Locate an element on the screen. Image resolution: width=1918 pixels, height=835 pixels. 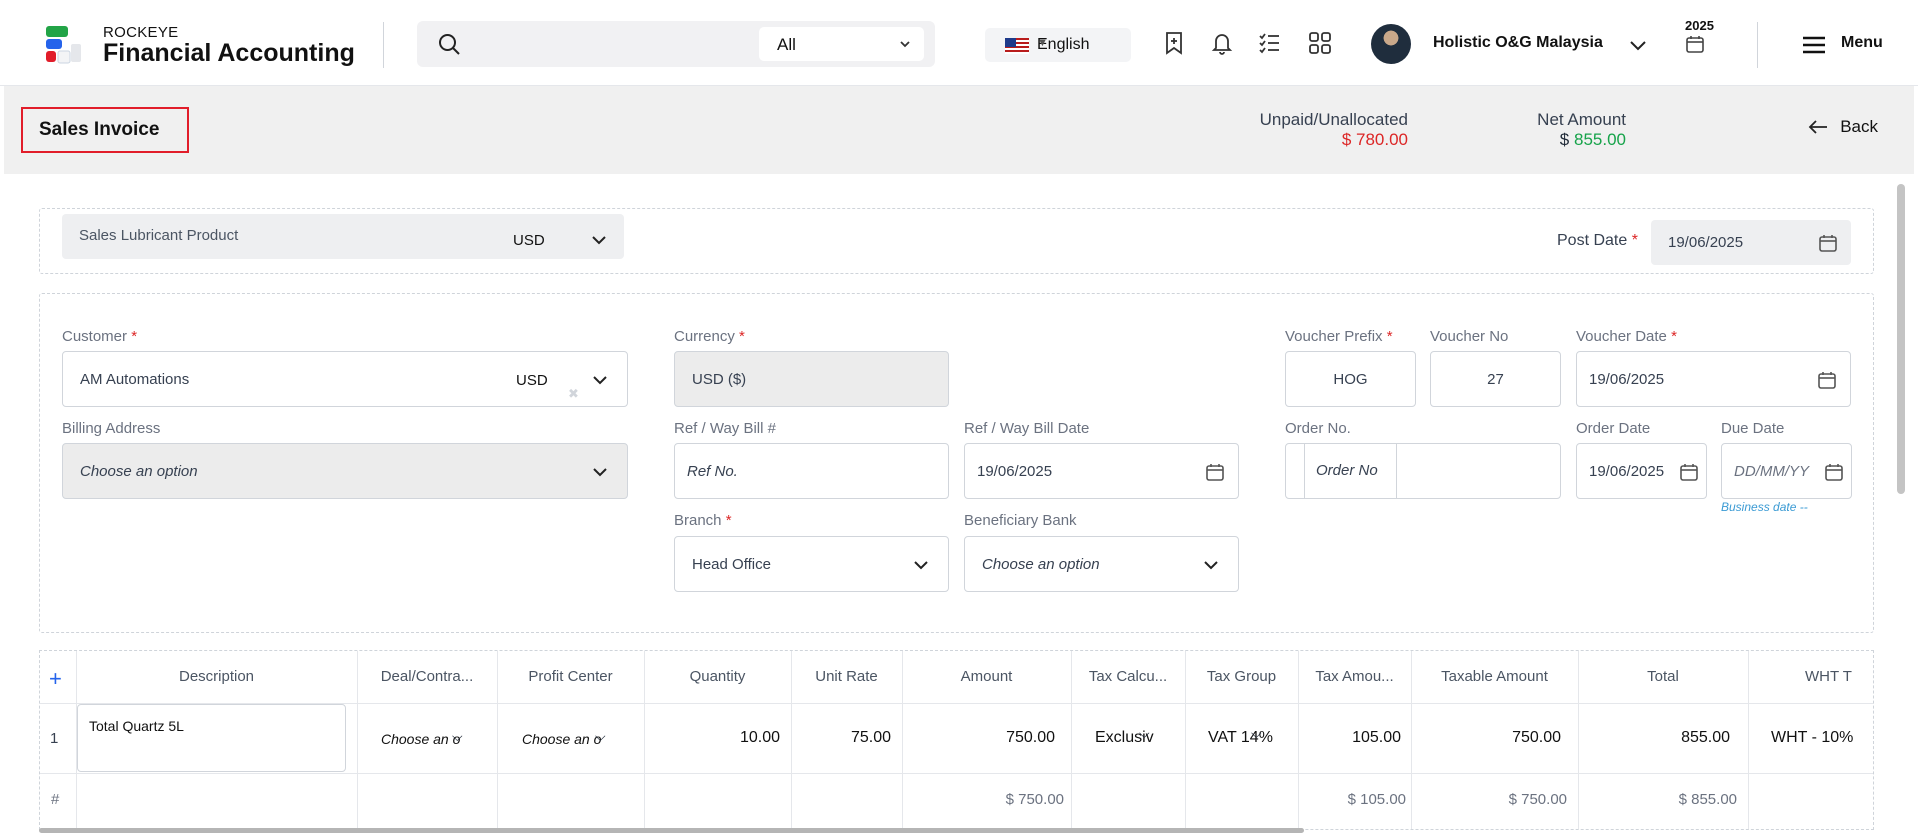
ref-date-label: Ref / Way Bill Date is located at coordinates (1027, 428).